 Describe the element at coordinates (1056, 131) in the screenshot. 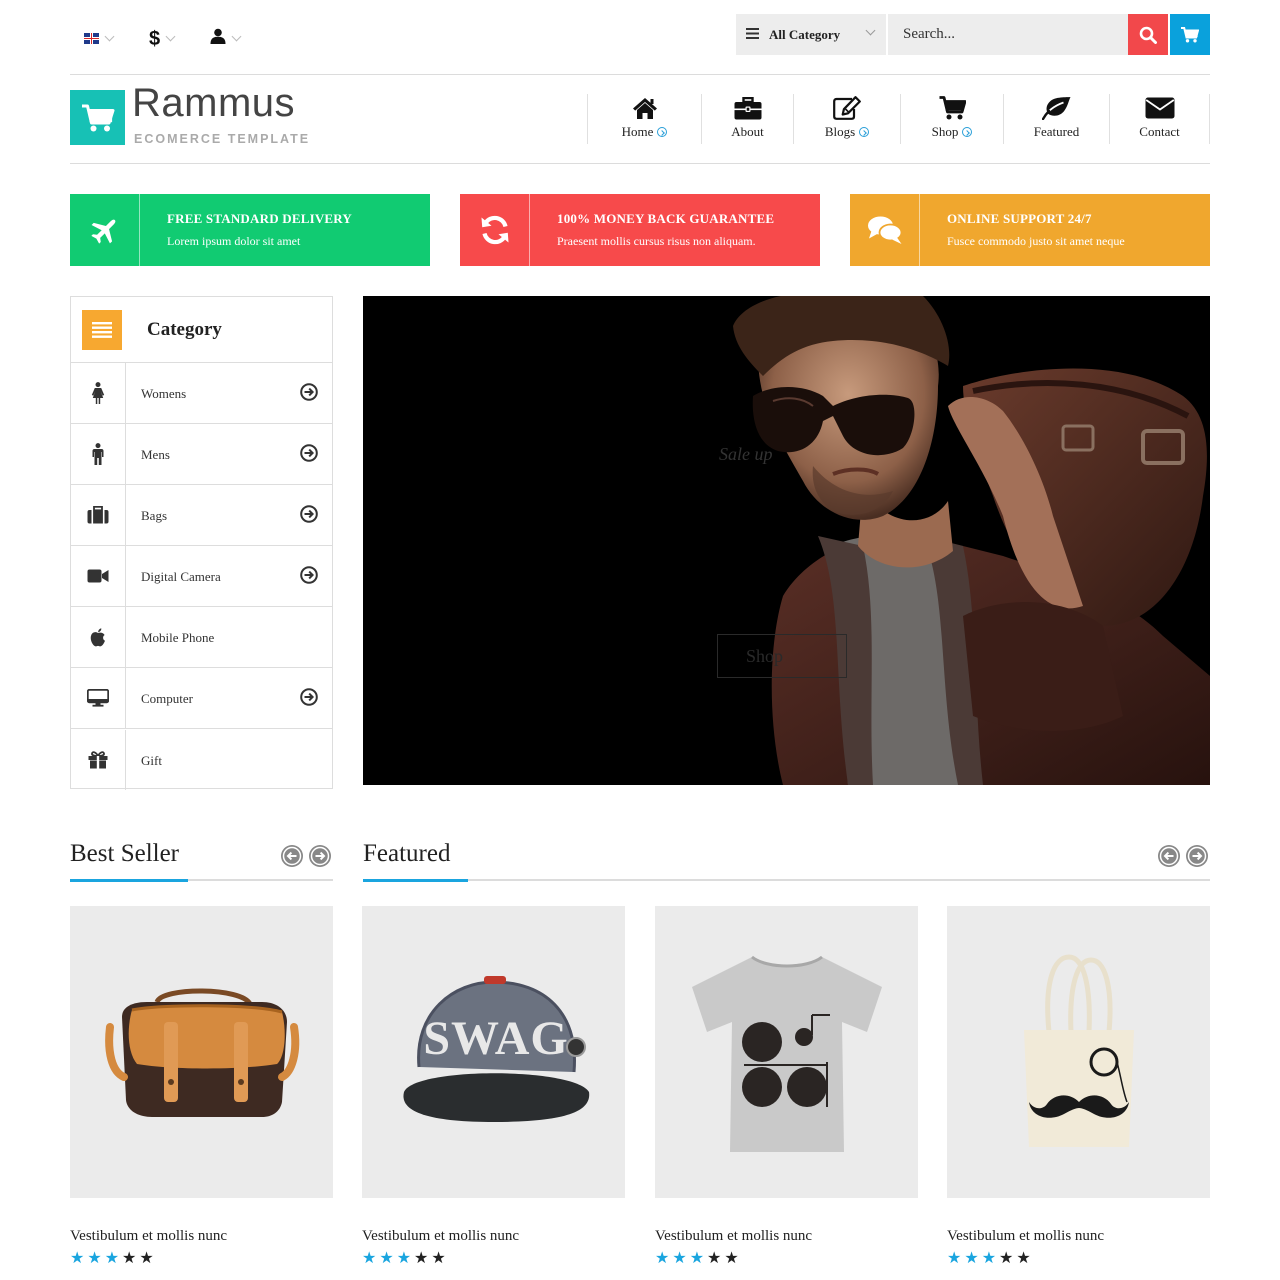

I see `nav-label-featured: Featured` at that location.